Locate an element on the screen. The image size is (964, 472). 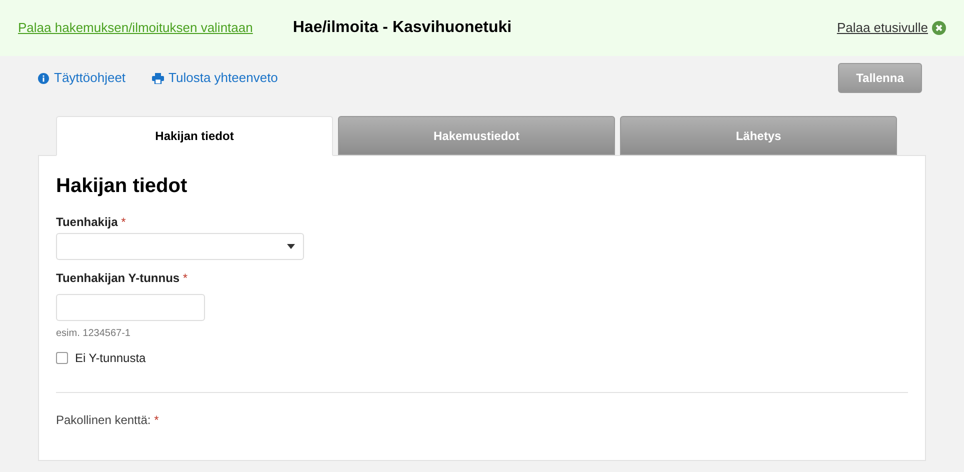
input-field is located at coordinates (130, 307).